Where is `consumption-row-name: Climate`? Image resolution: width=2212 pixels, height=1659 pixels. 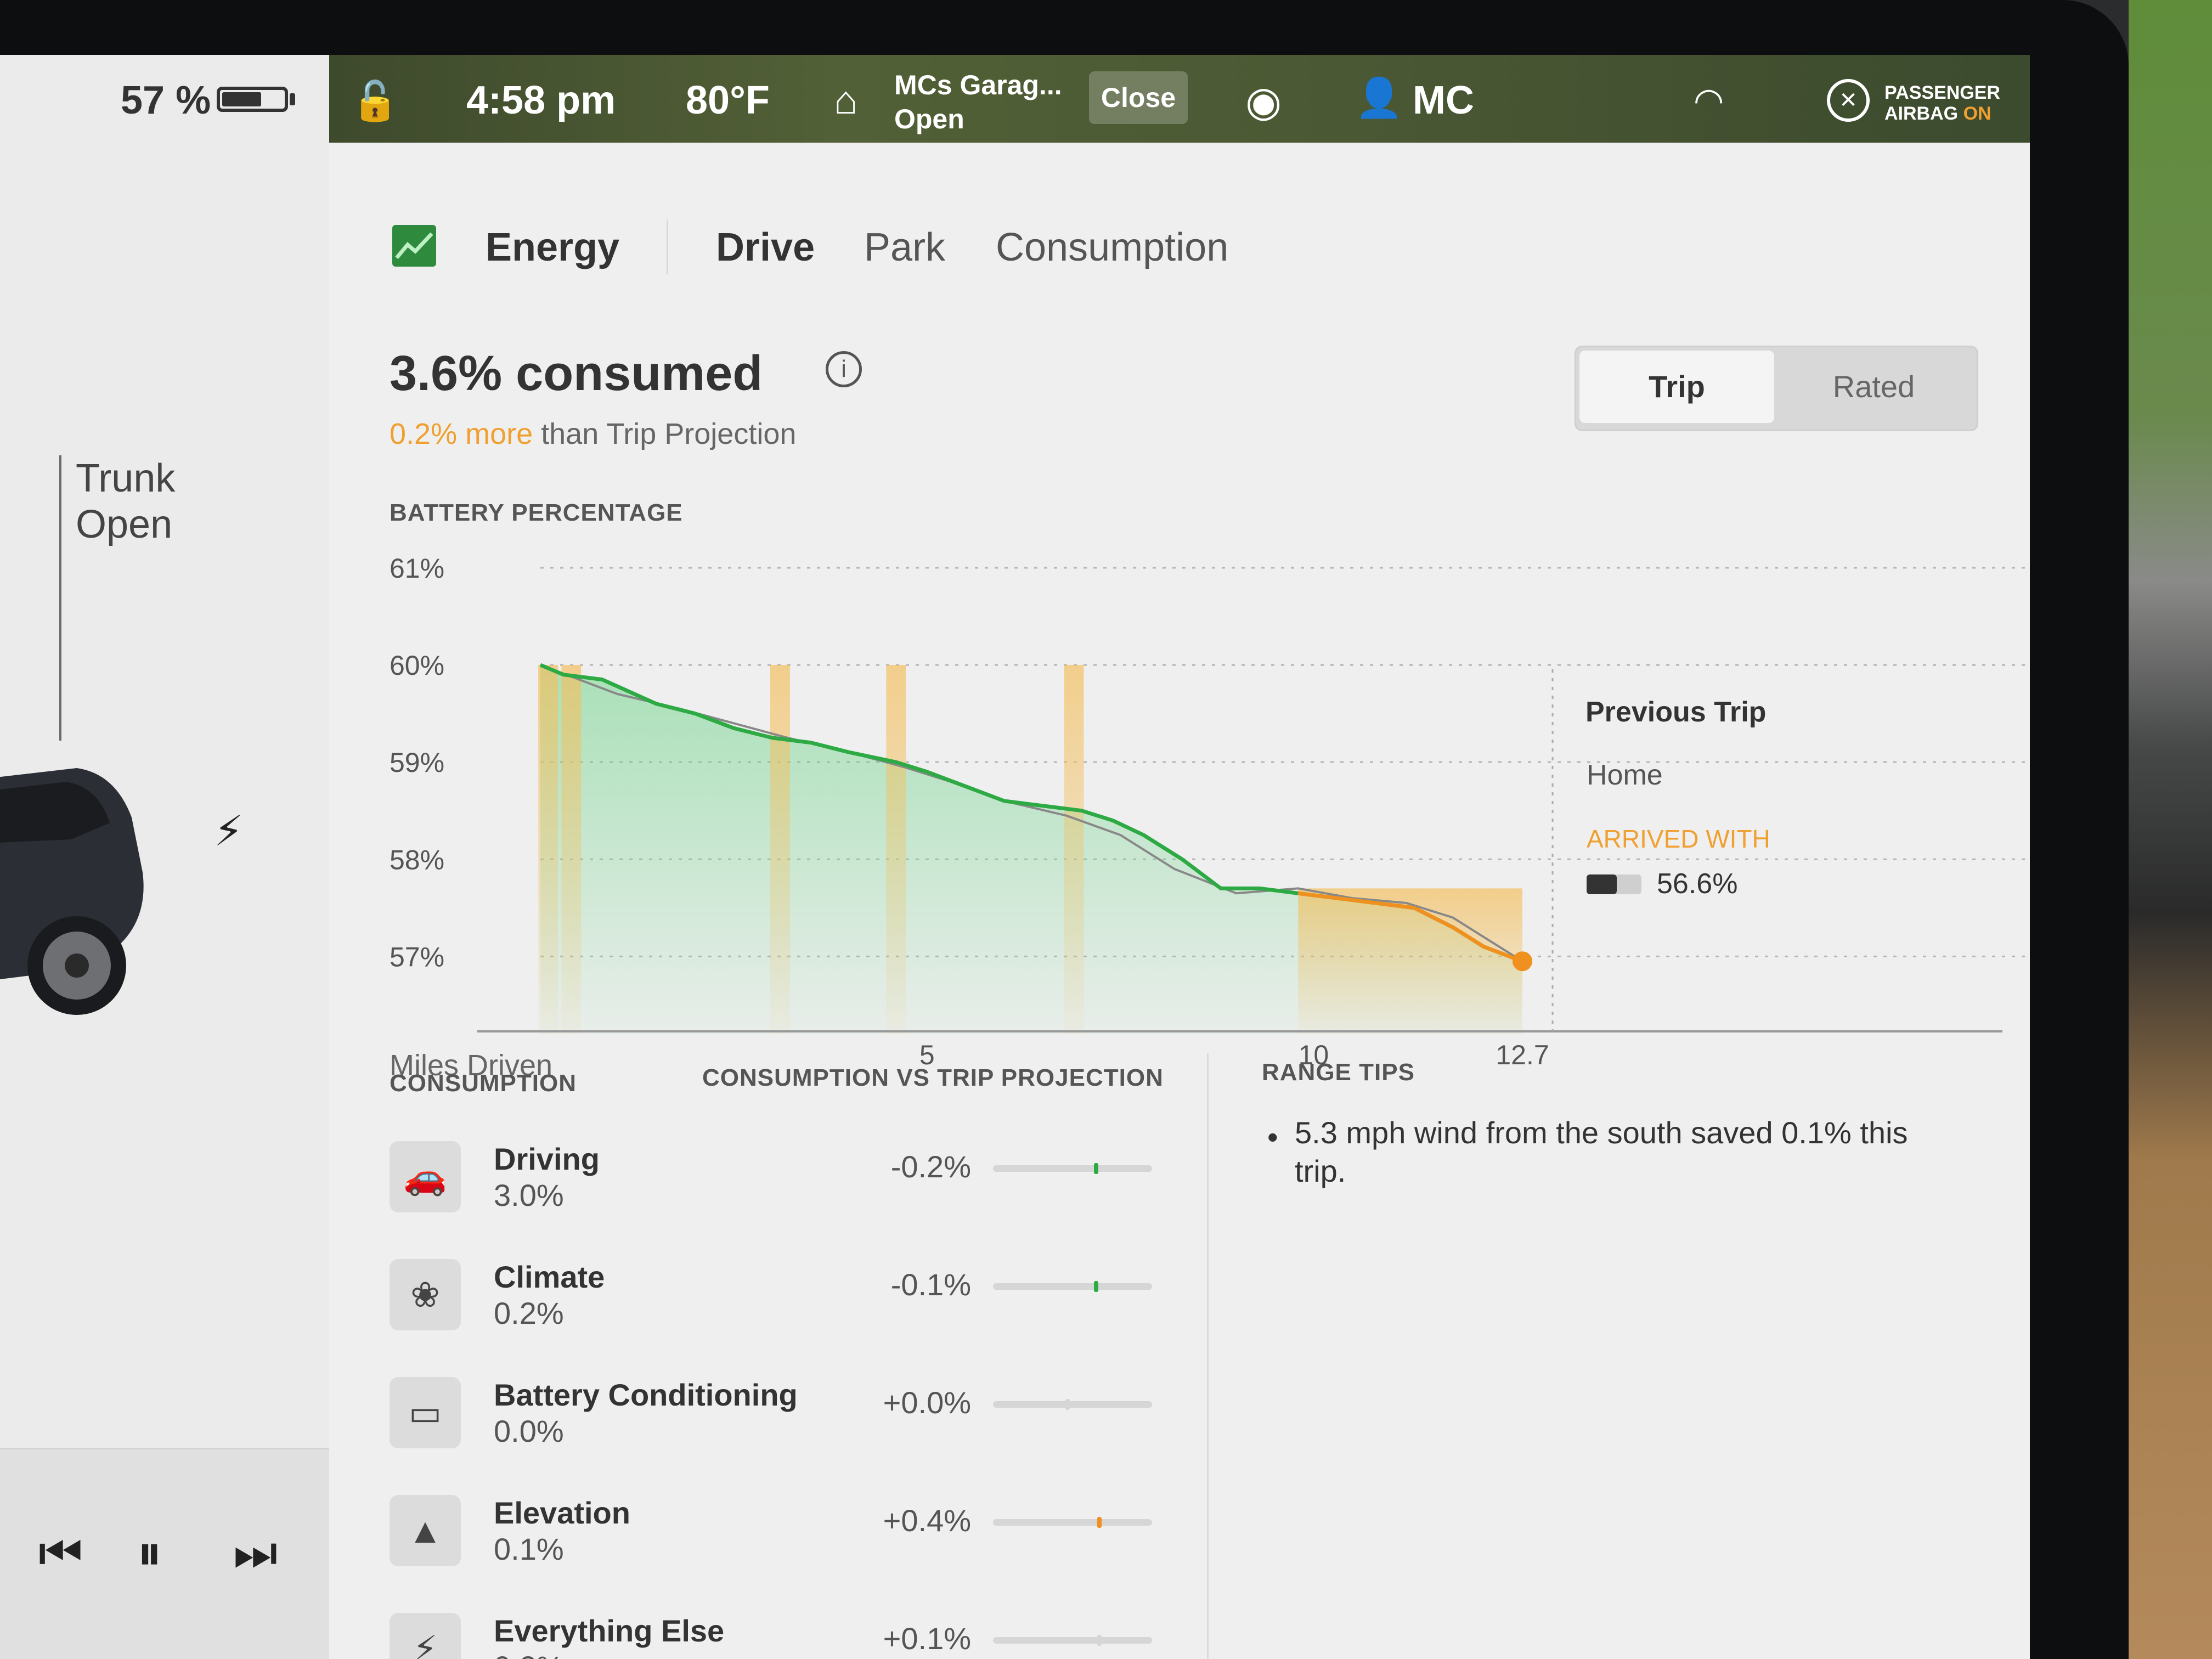
consumption-row-name: Climate is located at coordinates (549, 1277).